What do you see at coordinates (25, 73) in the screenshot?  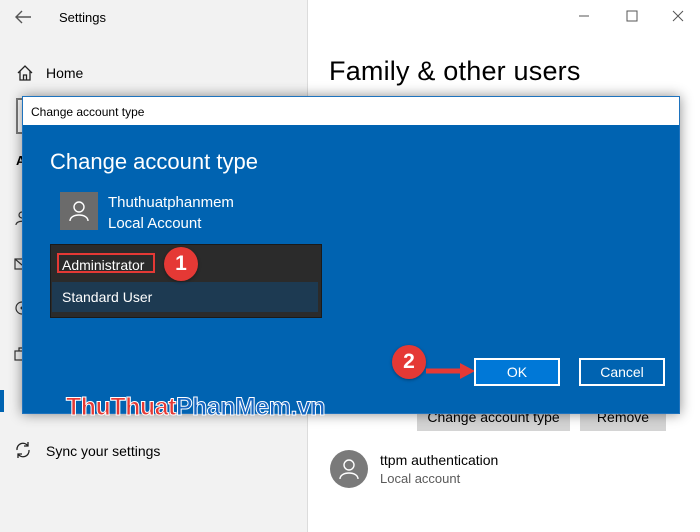 I see `home-icon` at bounding box center [25, 73].